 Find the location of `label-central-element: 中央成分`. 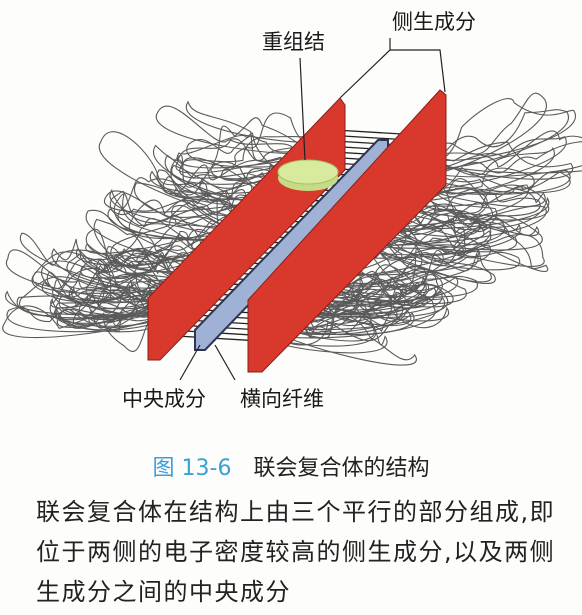

label-central-element: 中央成分 is located at coordinates (164, 399).